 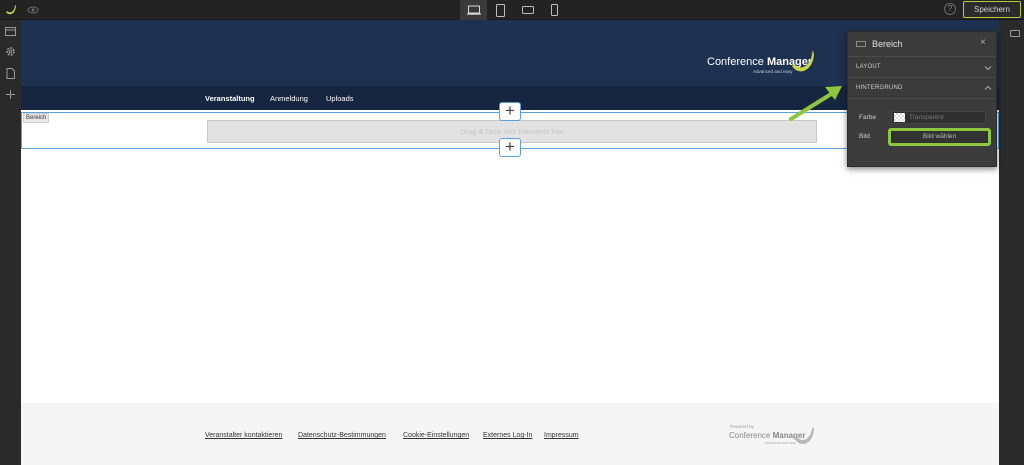 What do you see at coordinates (737, 62) in the screenshot?
I see `brand-light: Conference` at bounding box center [737, 62].